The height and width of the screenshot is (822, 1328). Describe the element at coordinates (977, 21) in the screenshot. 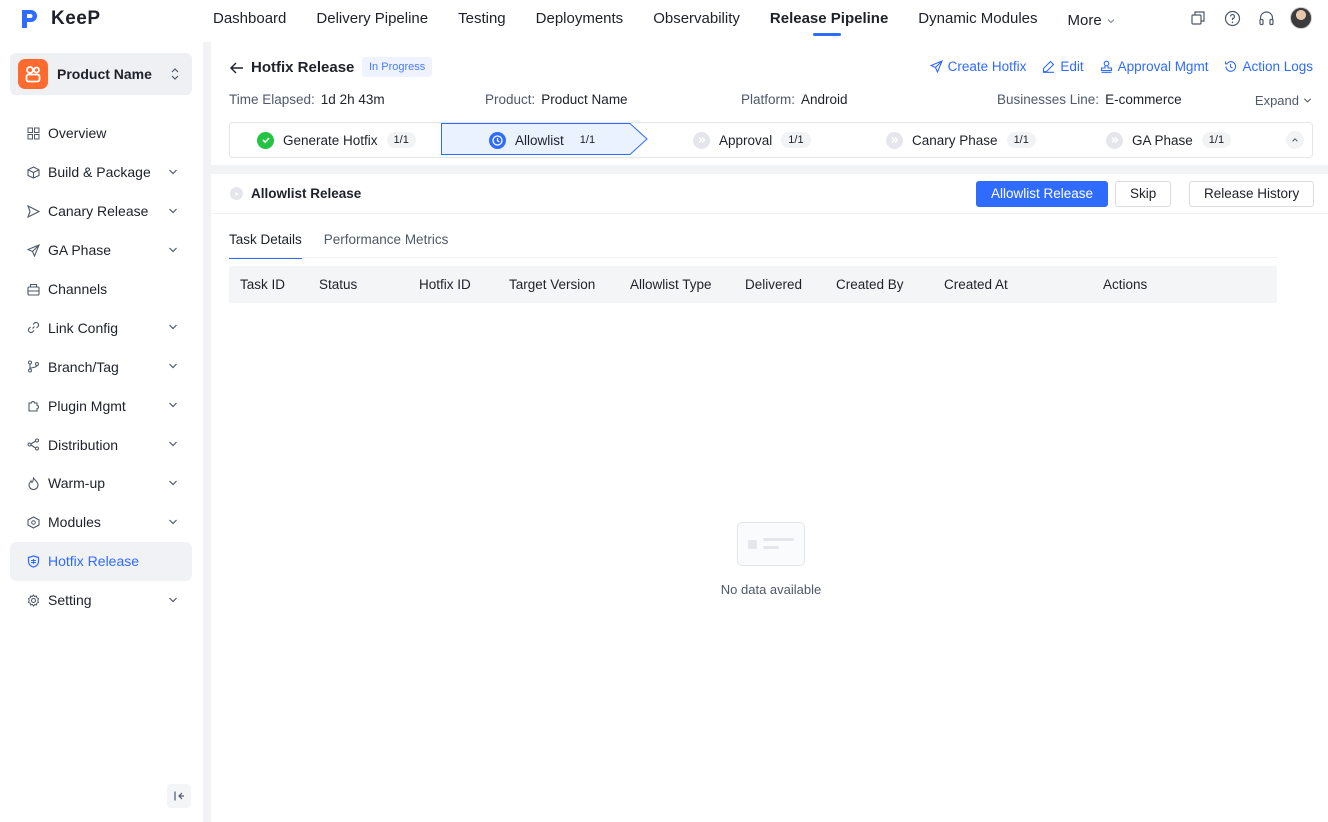

I see `nav-dynamic-modules: Dynamic Modules` at that location.